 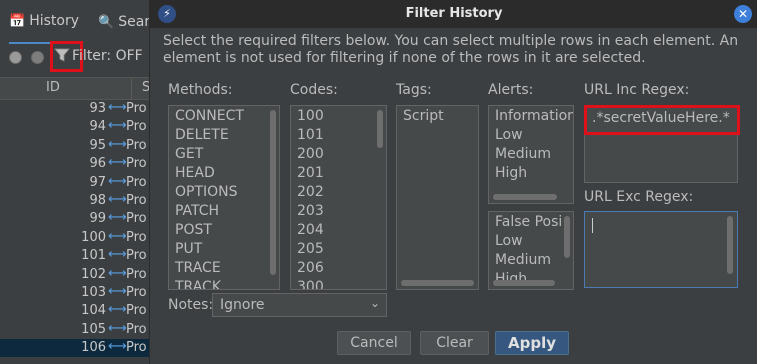 What do you see at coordinates (374, 303) in the screenshot?
I see `chevron-down-icon: ⌄` at bounding box center [374, 303].